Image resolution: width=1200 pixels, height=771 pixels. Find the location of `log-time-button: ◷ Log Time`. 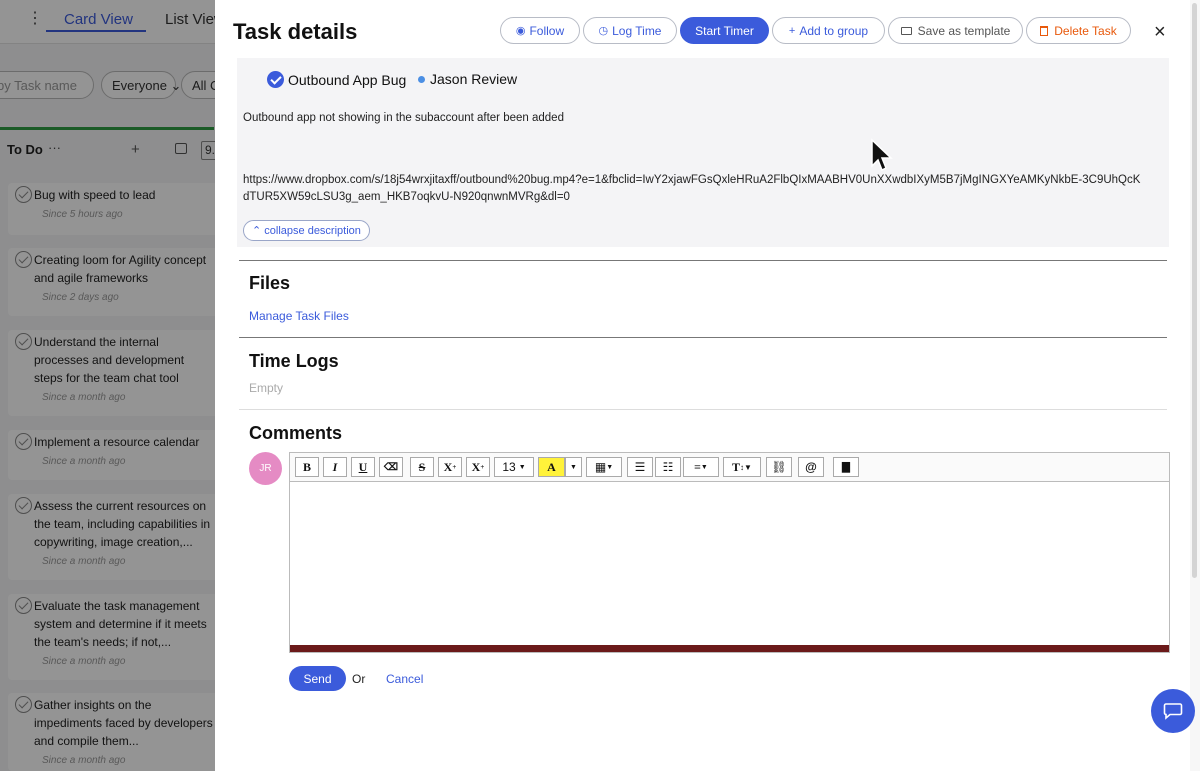

log-time-button: ◷ Log Time is located at coordinates (630, 30).